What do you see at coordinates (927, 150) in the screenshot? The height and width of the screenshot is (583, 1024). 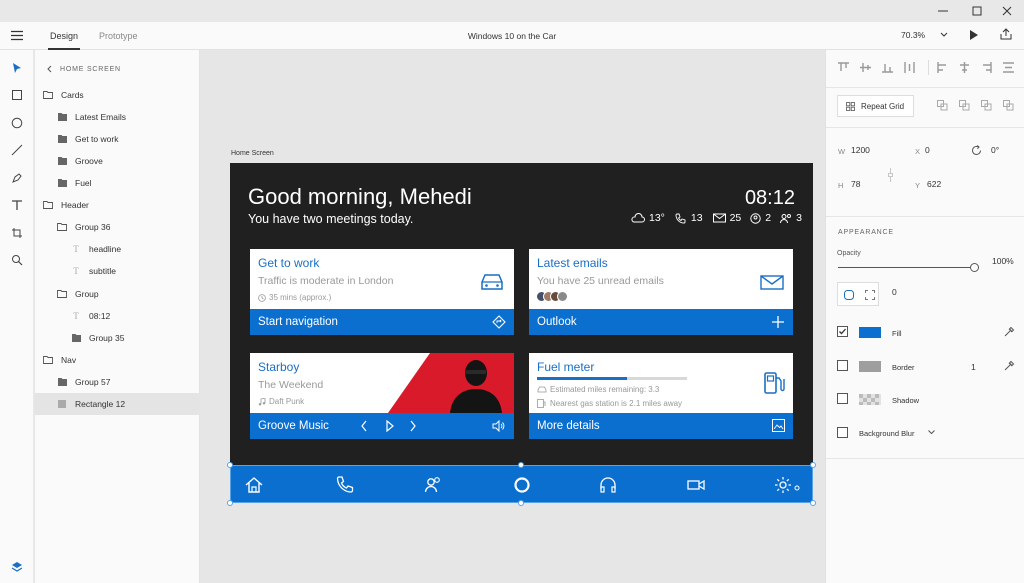 I see `x-input: 0` at bounding box center [927, 150].